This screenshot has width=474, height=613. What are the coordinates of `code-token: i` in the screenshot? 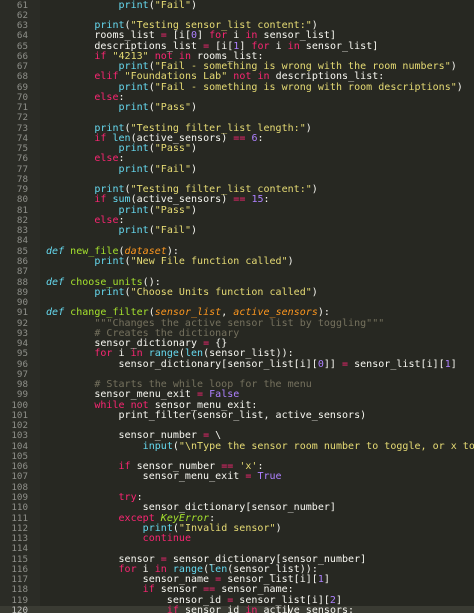 It's located at (278, 46).